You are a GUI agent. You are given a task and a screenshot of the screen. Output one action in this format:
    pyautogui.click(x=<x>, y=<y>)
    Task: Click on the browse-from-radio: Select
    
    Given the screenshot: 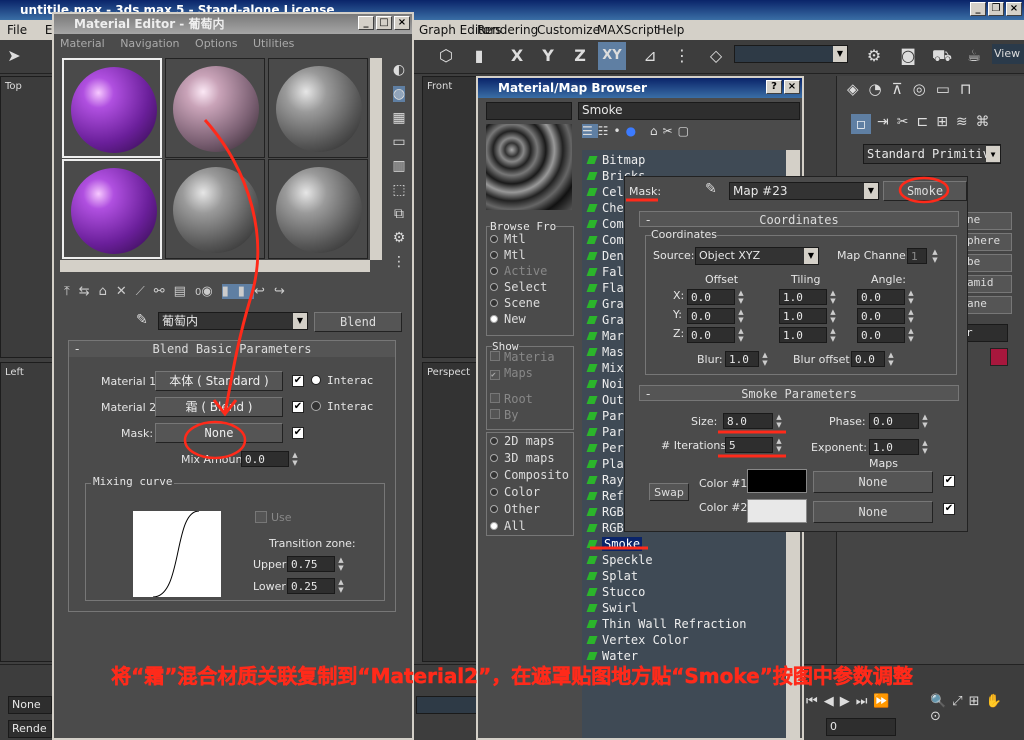 What is the action you would take?
    pyautogui.click(x=518, y=287)
    